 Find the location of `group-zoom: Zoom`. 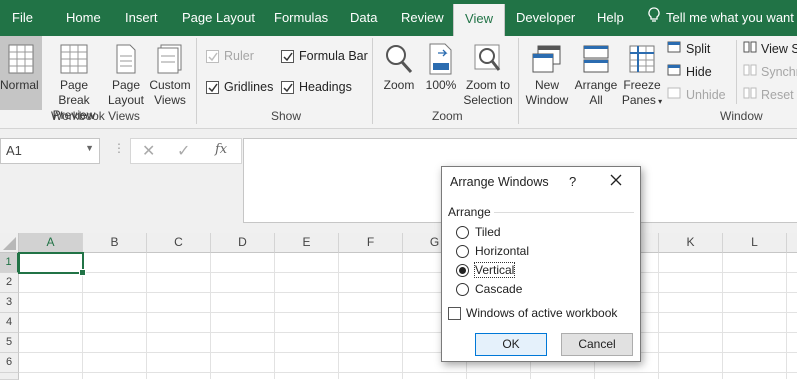

group-zoom: Zoom is located at coordinates (447, 116).